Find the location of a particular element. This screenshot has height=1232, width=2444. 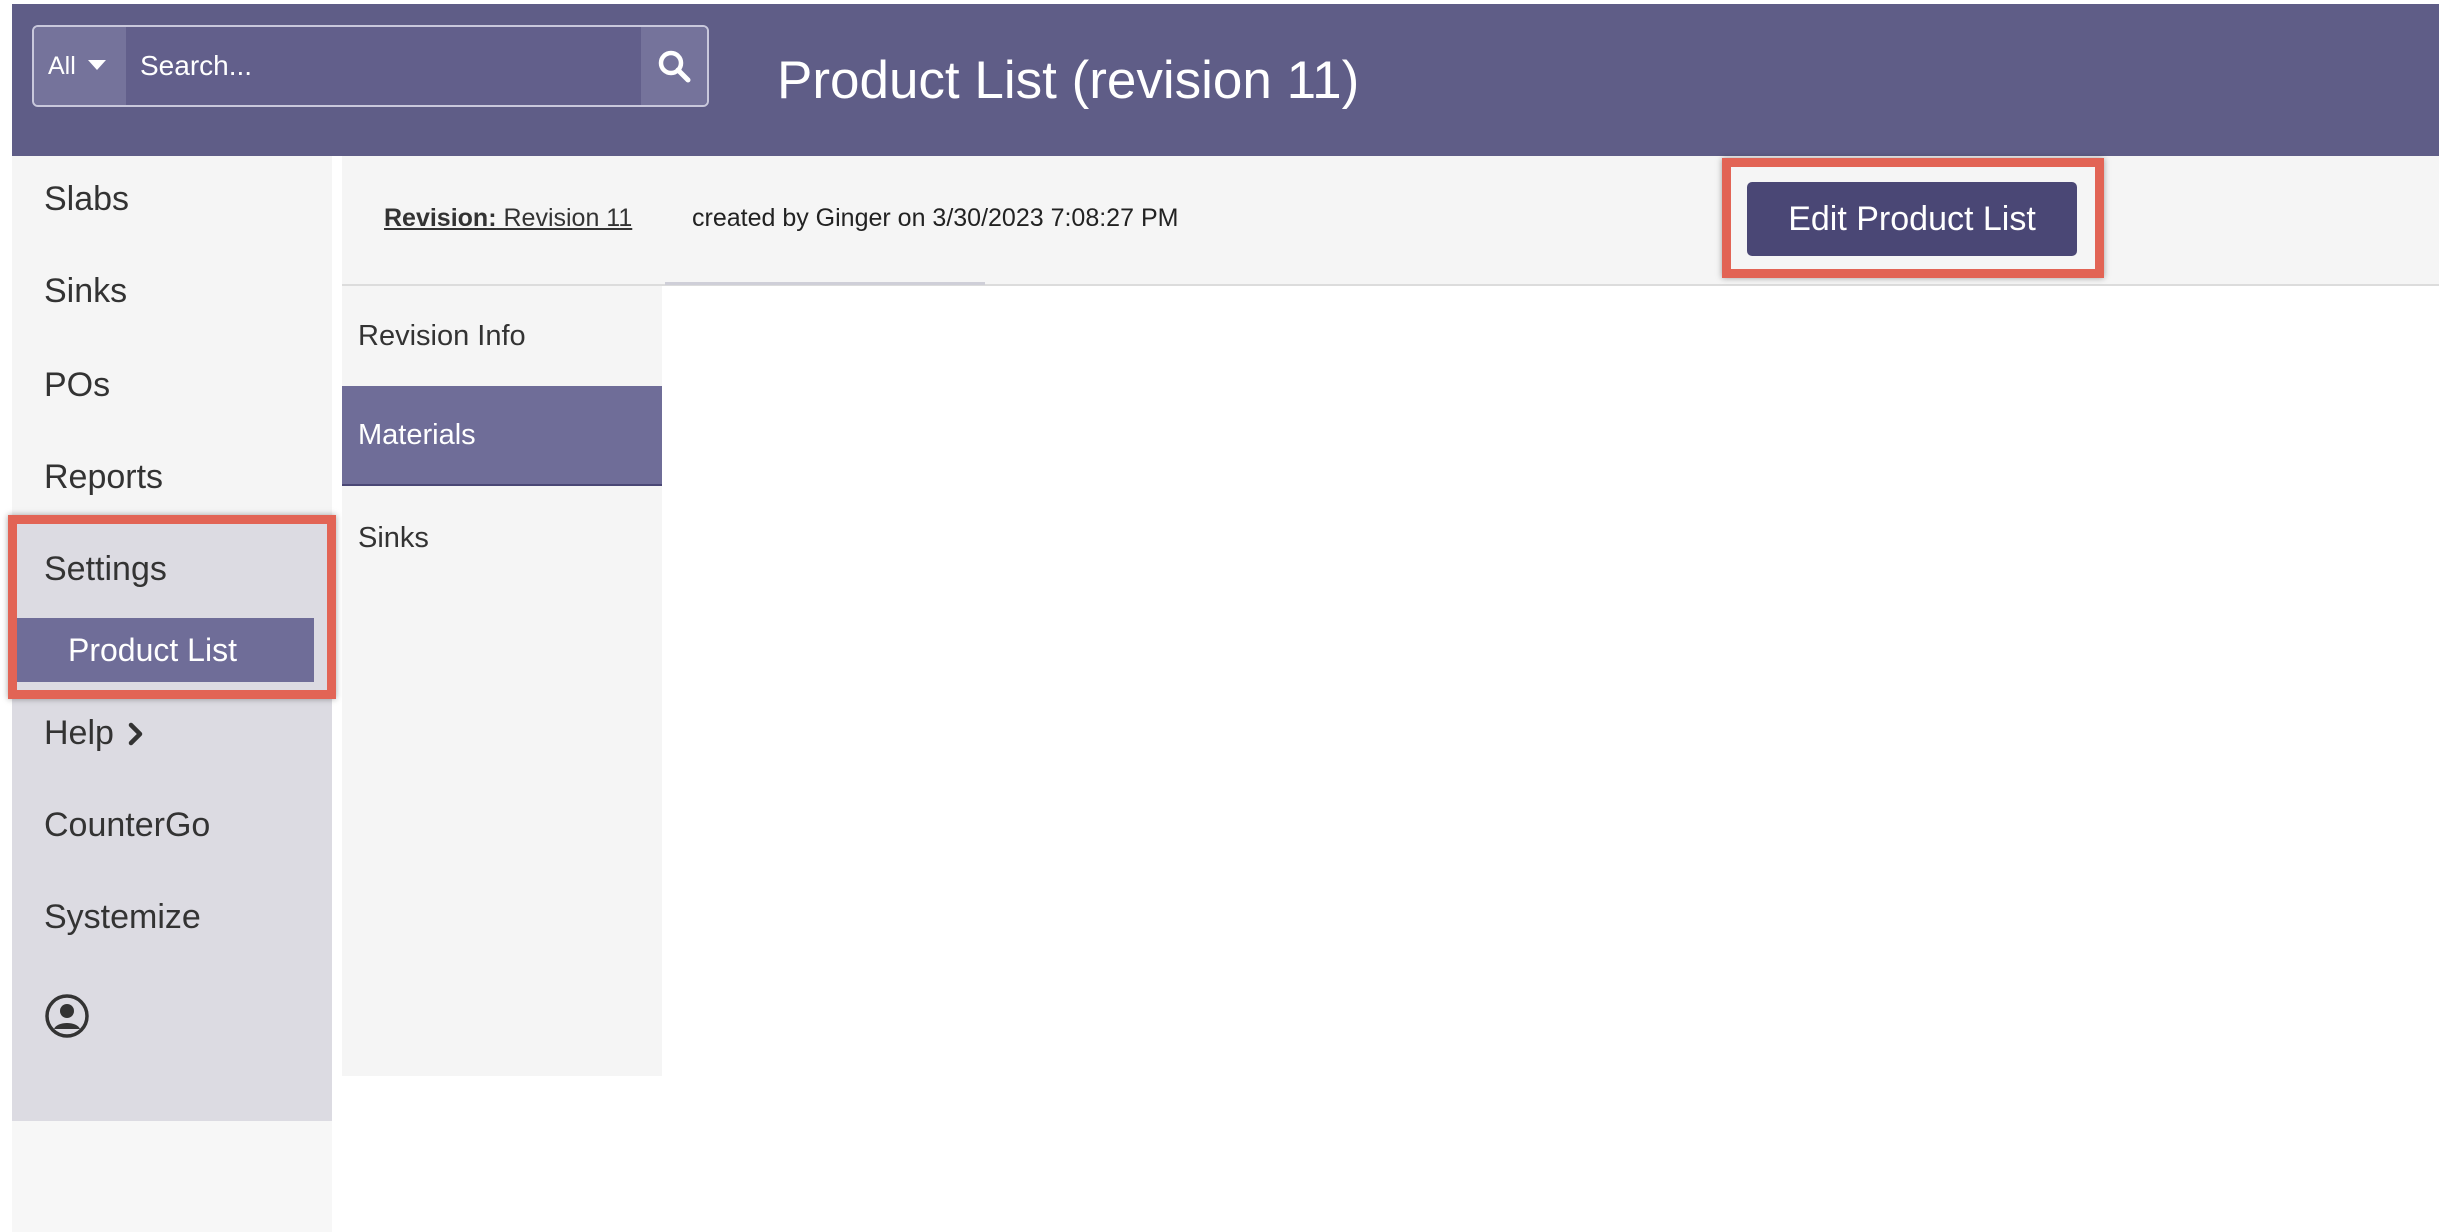

user-account-button is located at coordinates (67, 1018).